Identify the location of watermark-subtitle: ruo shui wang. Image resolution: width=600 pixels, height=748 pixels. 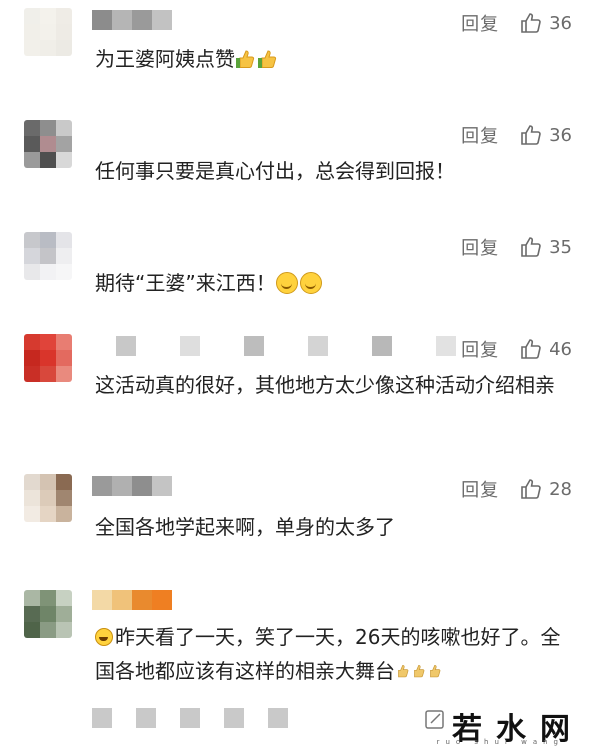
(500, 742).